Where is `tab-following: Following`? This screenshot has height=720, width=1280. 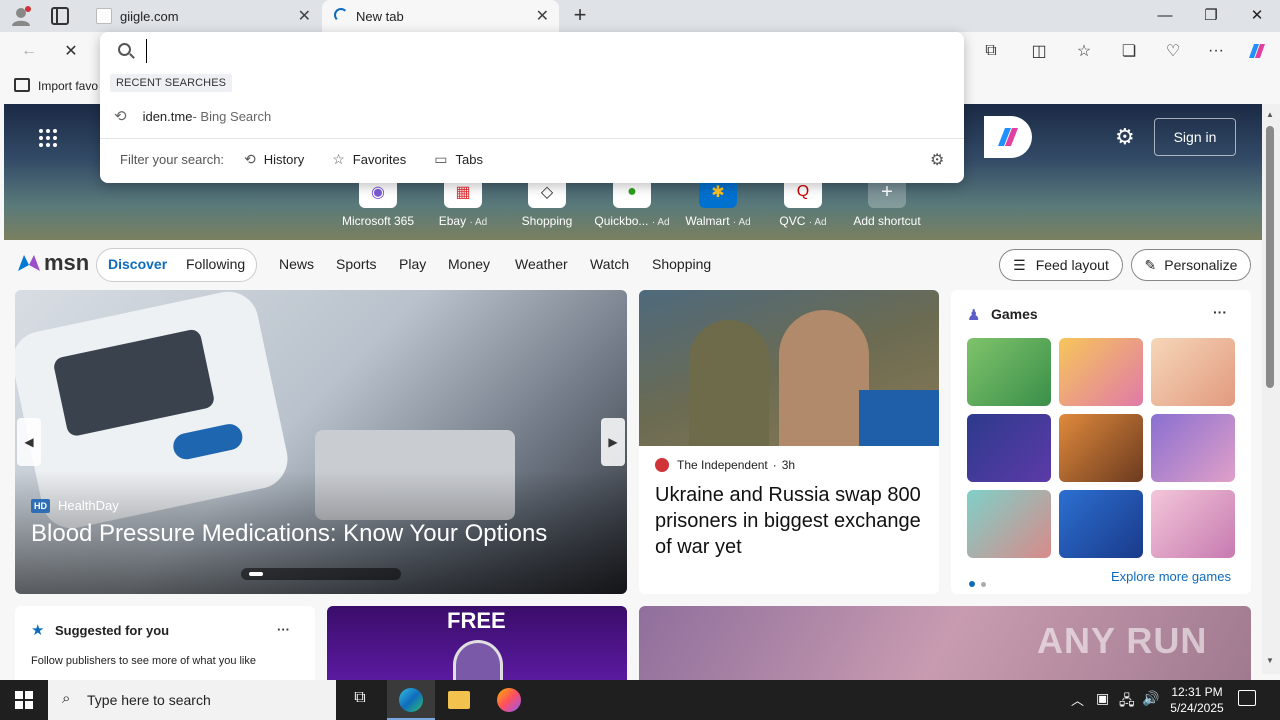 tab-following: Following is located at coordinates (215, 264).